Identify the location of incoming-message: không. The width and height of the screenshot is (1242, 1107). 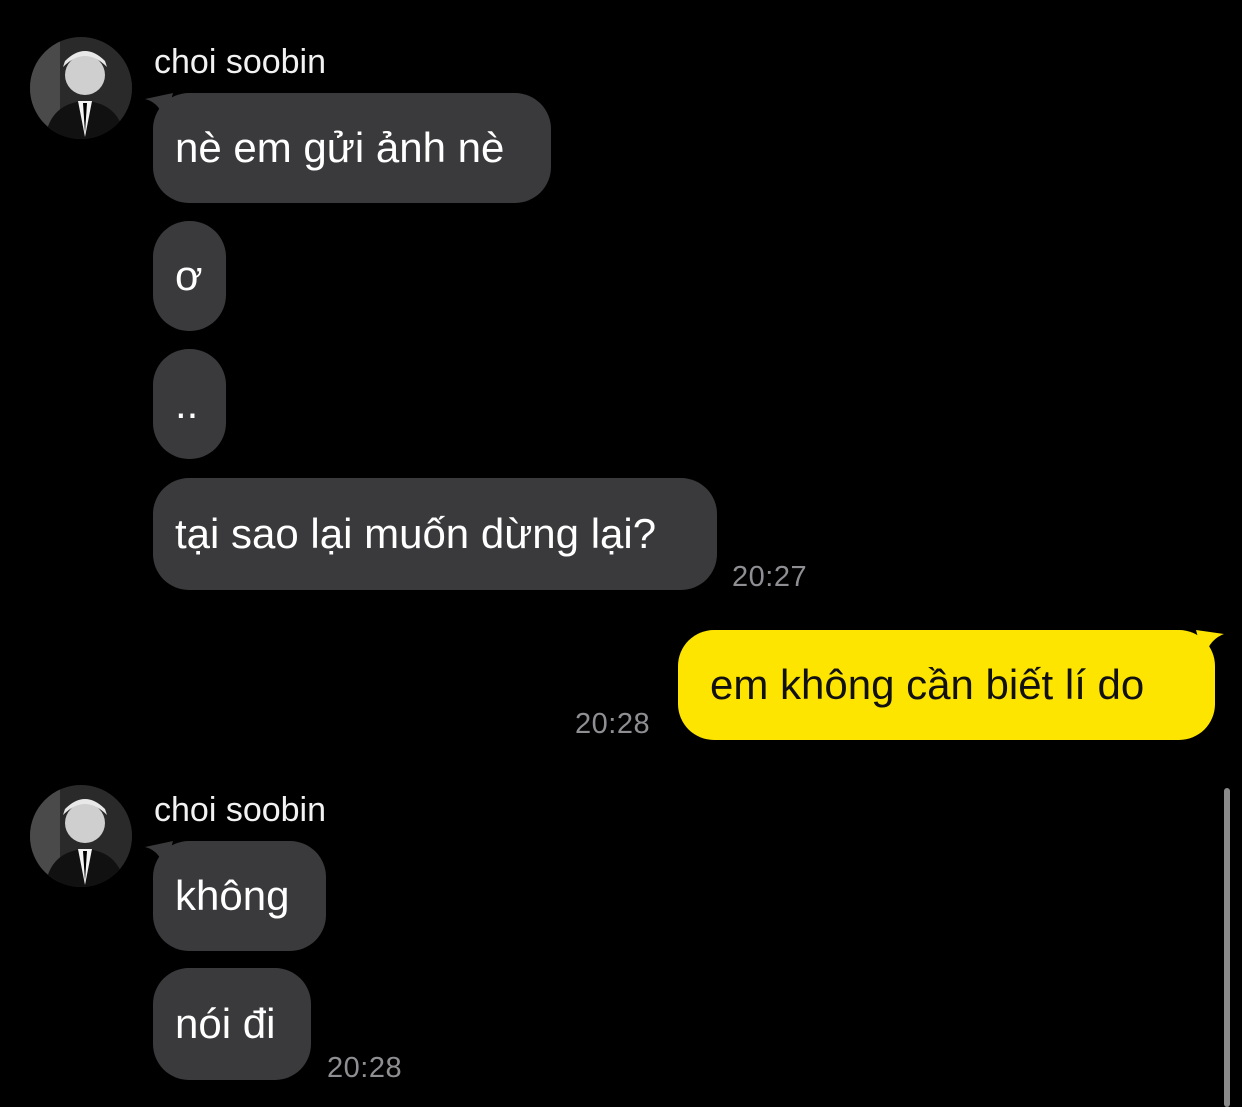
(239, 896).